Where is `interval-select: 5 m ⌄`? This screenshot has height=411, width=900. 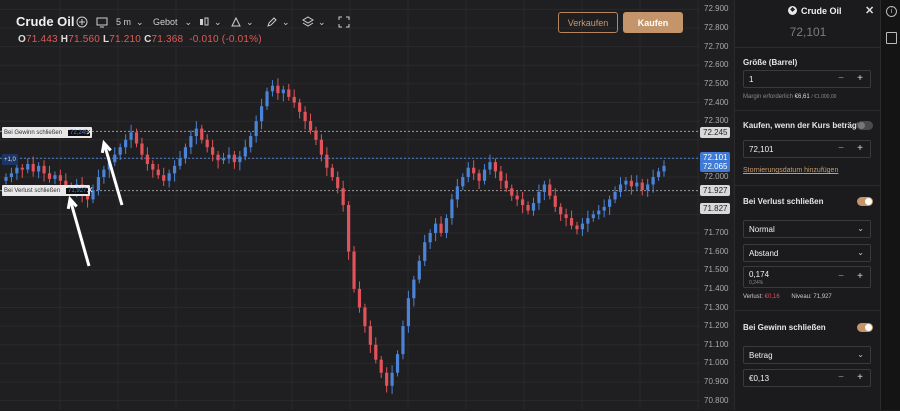
interval-select: 5 m ⌄ is located at coordinates (130, 22).